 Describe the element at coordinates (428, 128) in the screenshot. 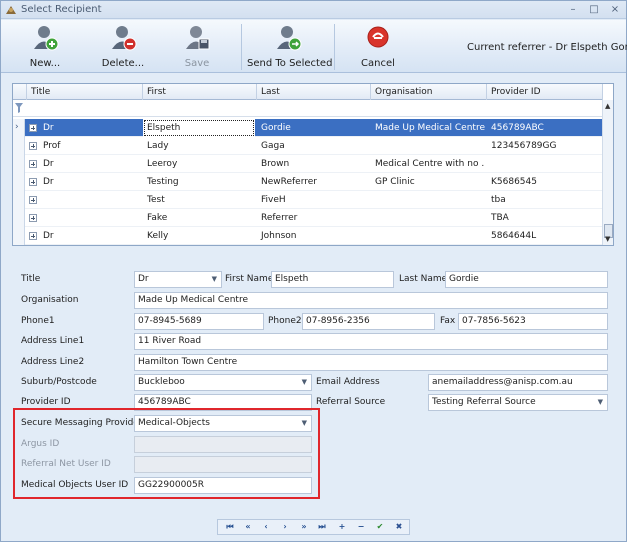

I see `cell-org: Made Up Medical Centre` at that location.